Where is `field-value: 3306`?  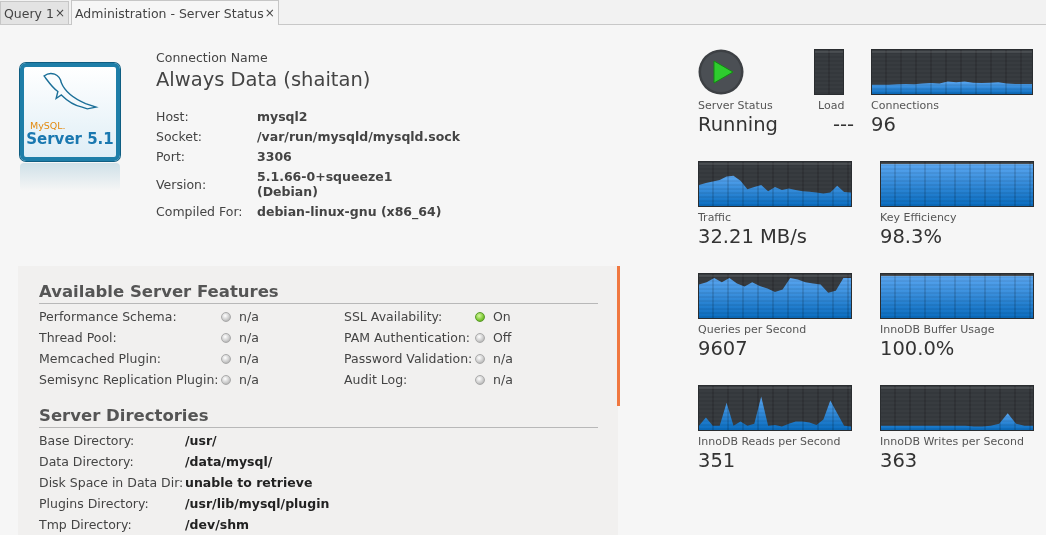 field-value: 3306 is located at coordinates (275, 156).